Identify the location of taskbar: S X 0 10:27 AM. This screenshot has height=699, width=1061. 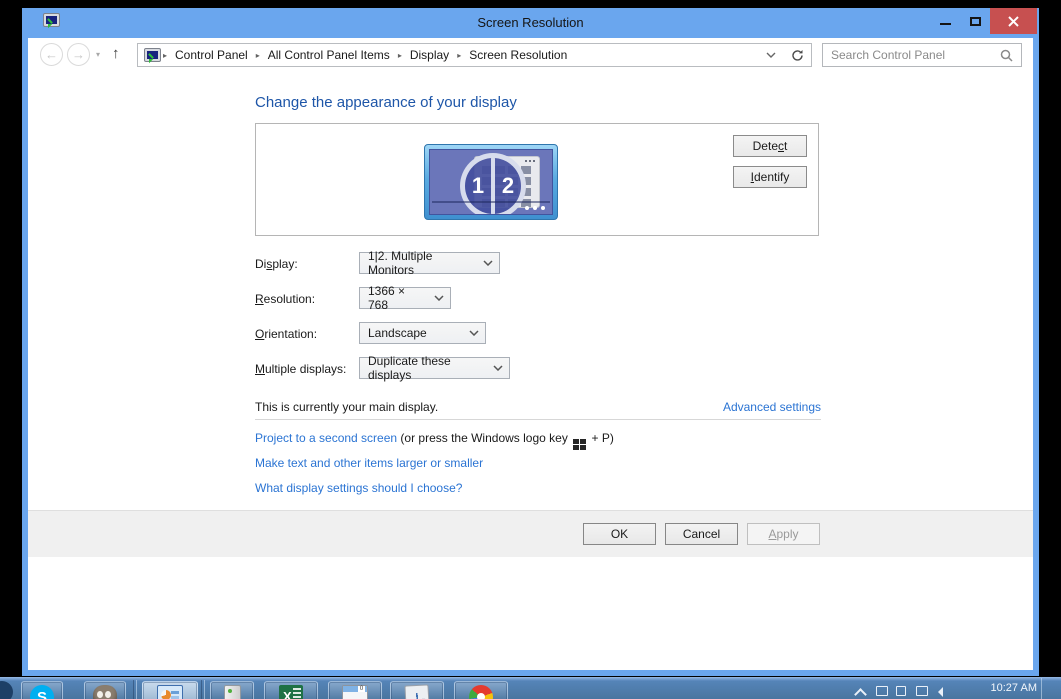
(530, 688).